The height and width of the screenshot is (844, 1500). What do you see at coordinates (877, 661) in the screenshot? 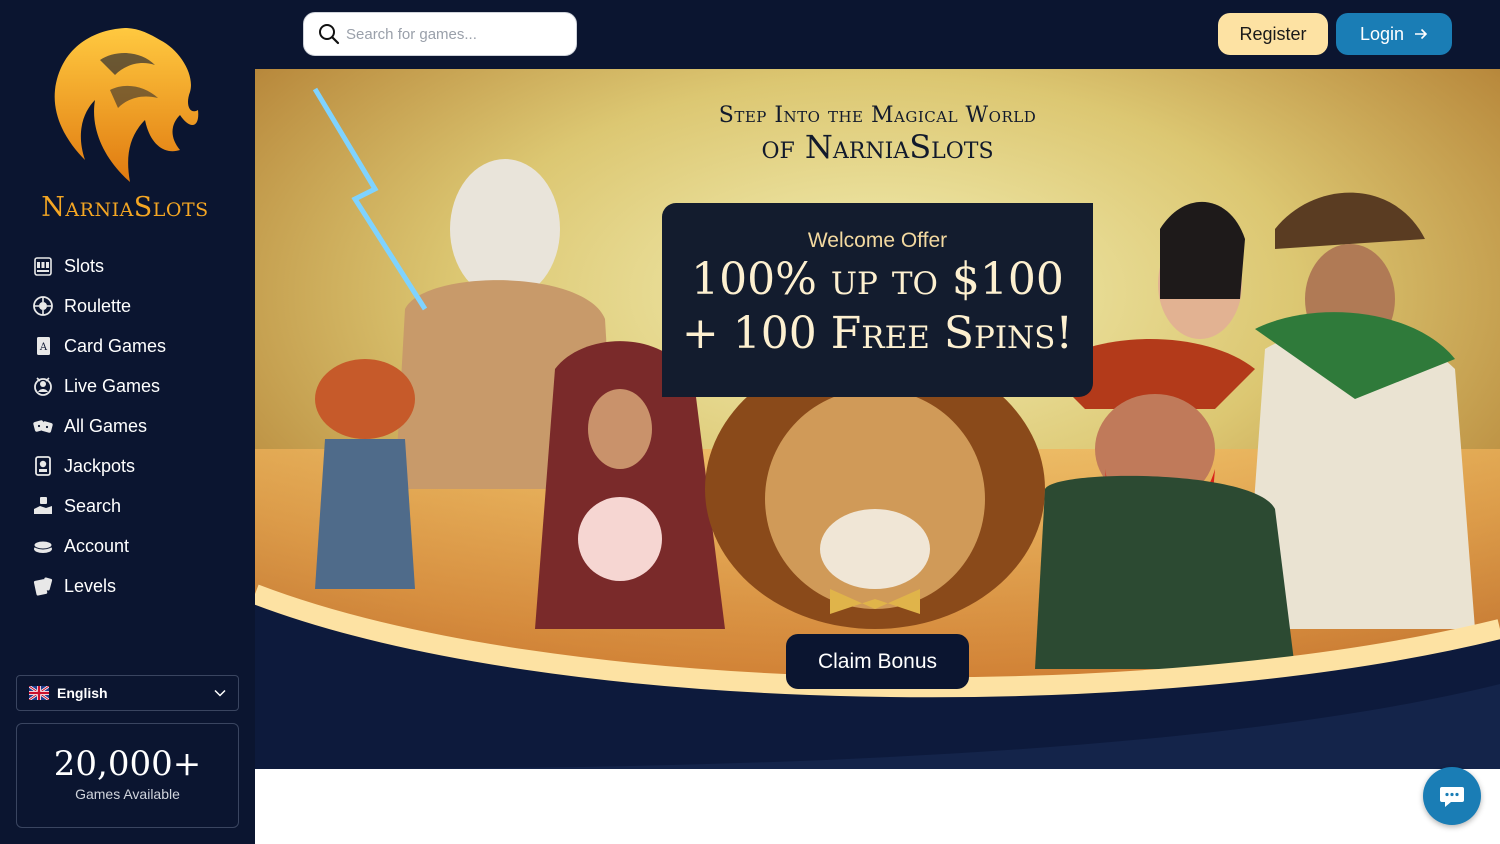
I see `claim-bonus-button: Claim Bonus` at bounding box center [877, 661].